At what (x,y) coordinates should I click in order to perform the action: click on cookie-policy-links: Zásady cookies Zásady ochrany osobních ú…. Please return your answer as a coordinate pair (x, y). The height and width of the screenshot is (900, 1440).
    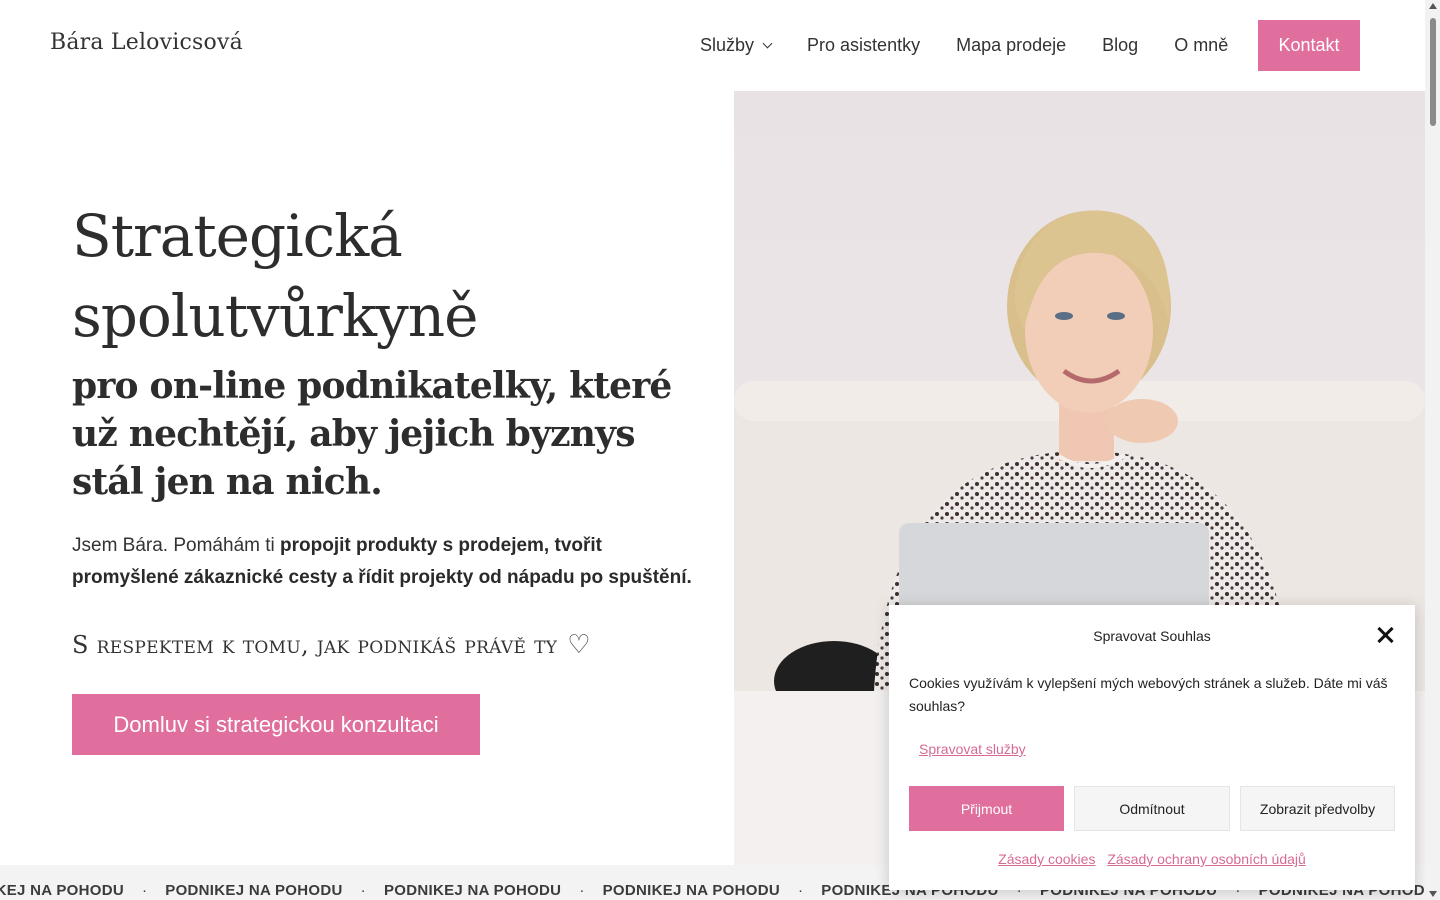
    Looking at the image, I should click on (1152, 859).